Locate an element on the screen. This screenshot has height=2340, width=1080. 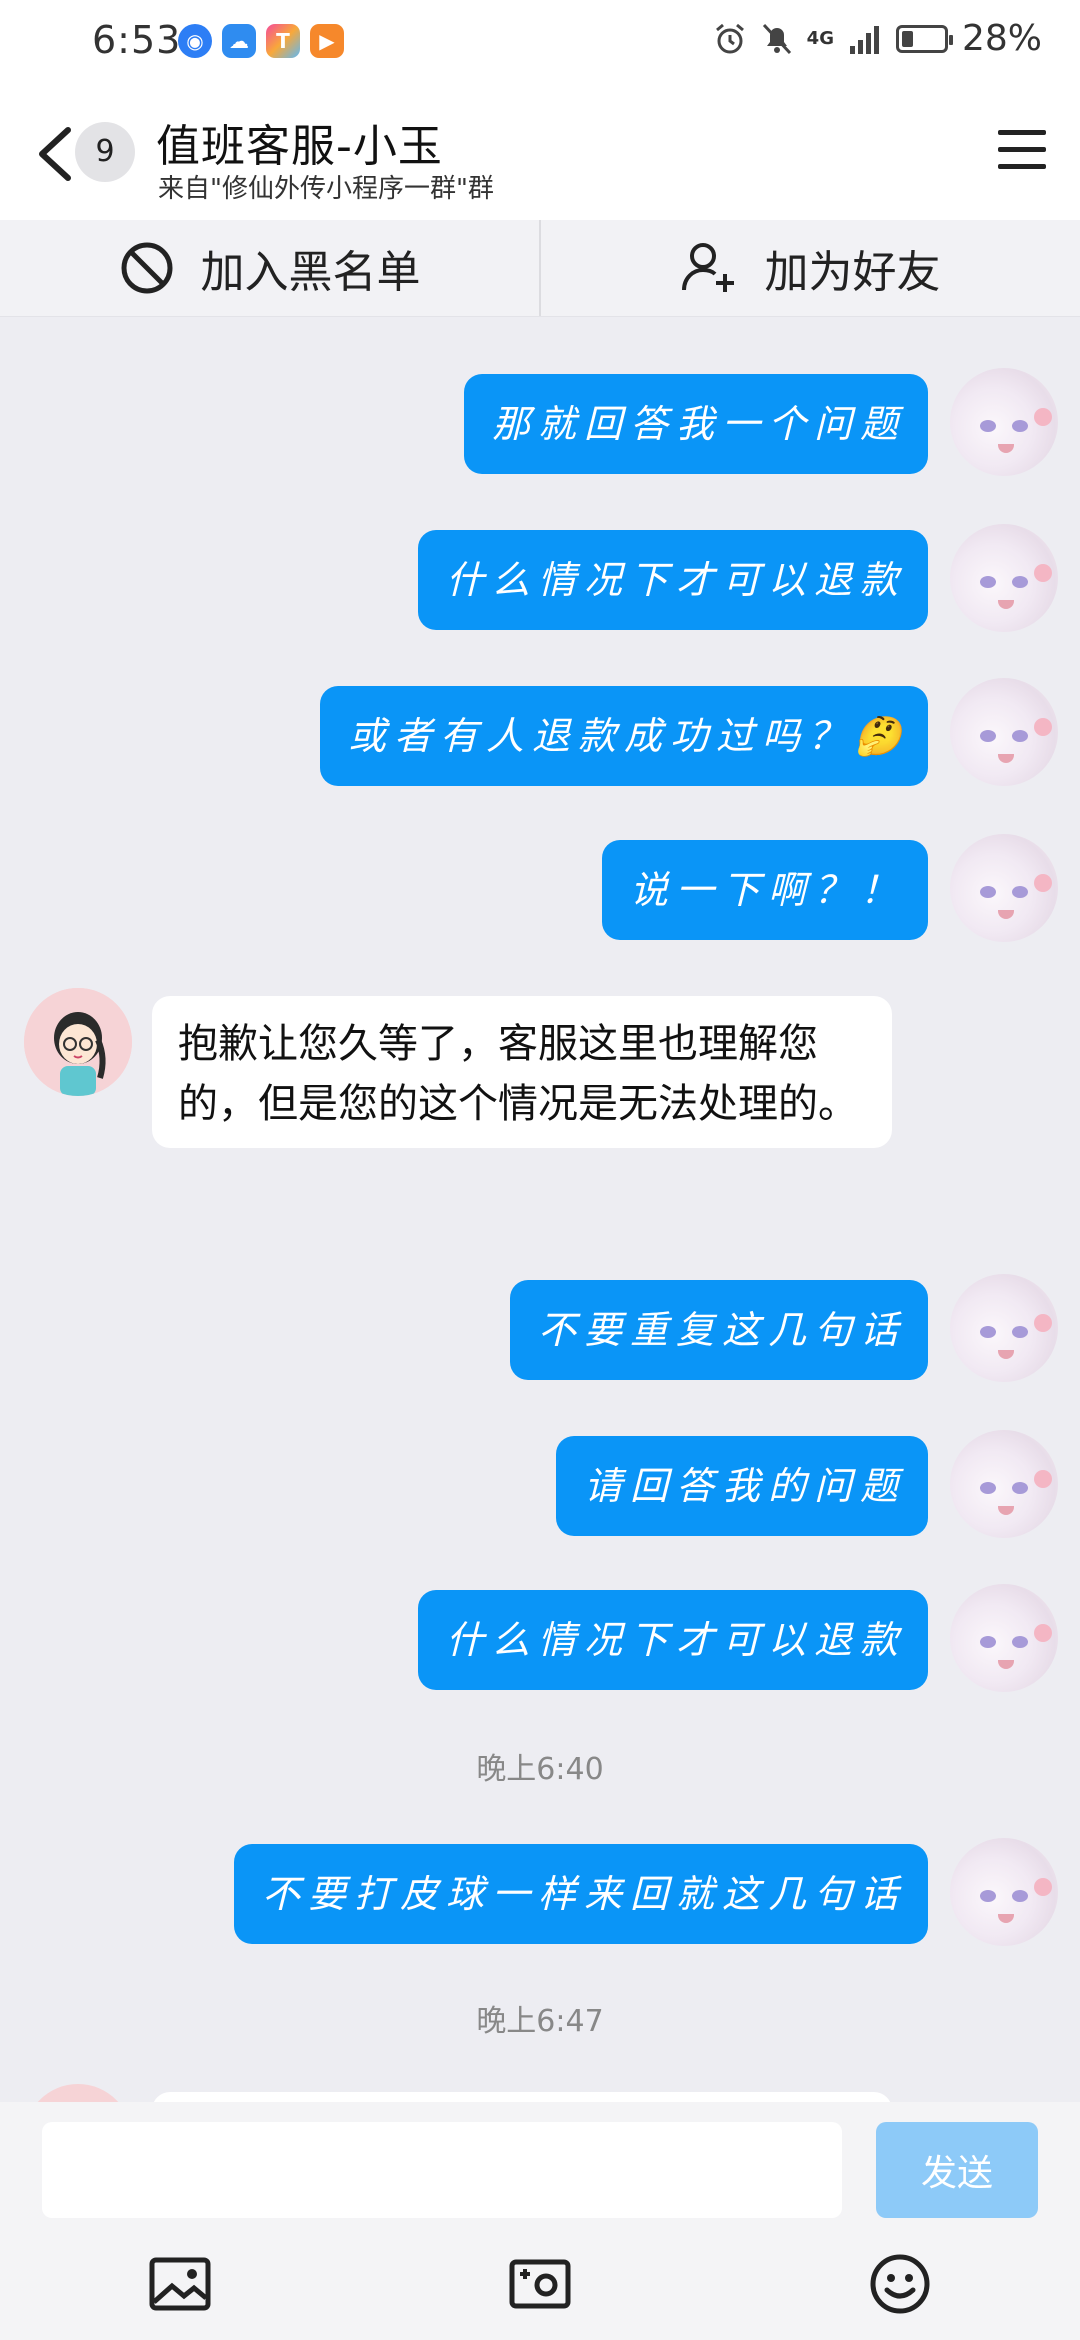
mute-bell-icon is located at coordinates (776, 38).